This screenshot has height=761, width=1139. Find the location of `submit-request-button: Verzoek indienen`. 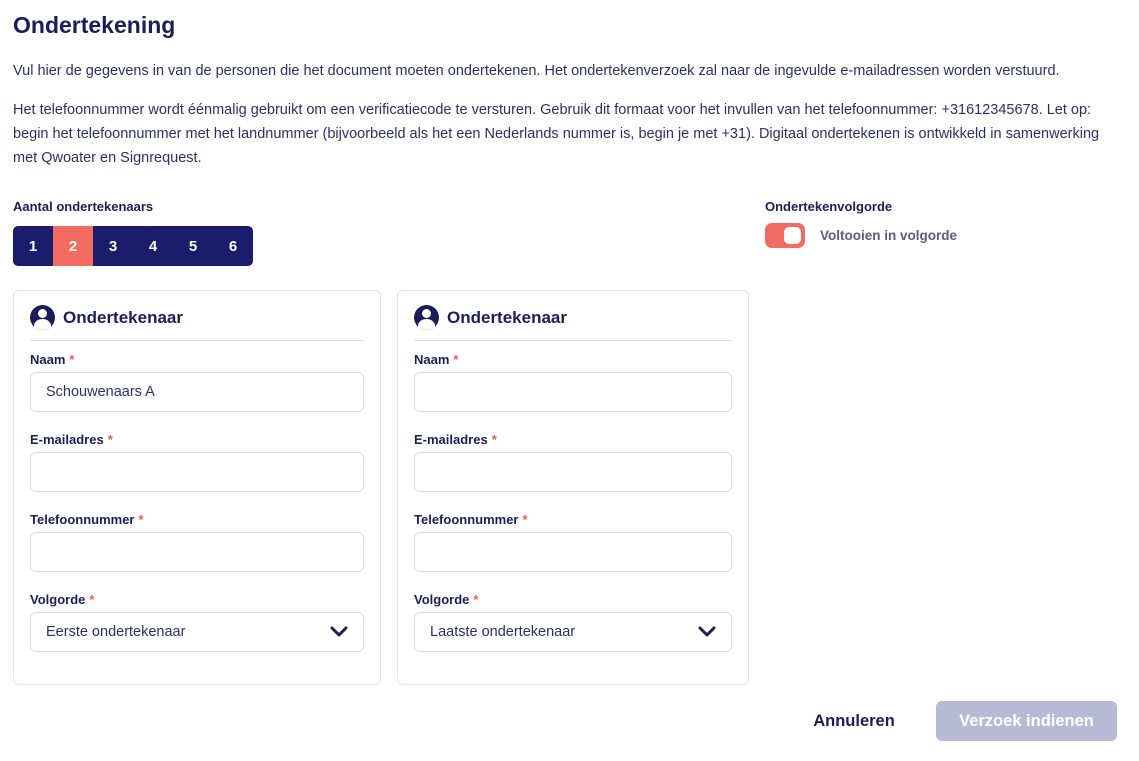

submit-request-button: Verzoek indienen is located at coordinates (1026, 721).